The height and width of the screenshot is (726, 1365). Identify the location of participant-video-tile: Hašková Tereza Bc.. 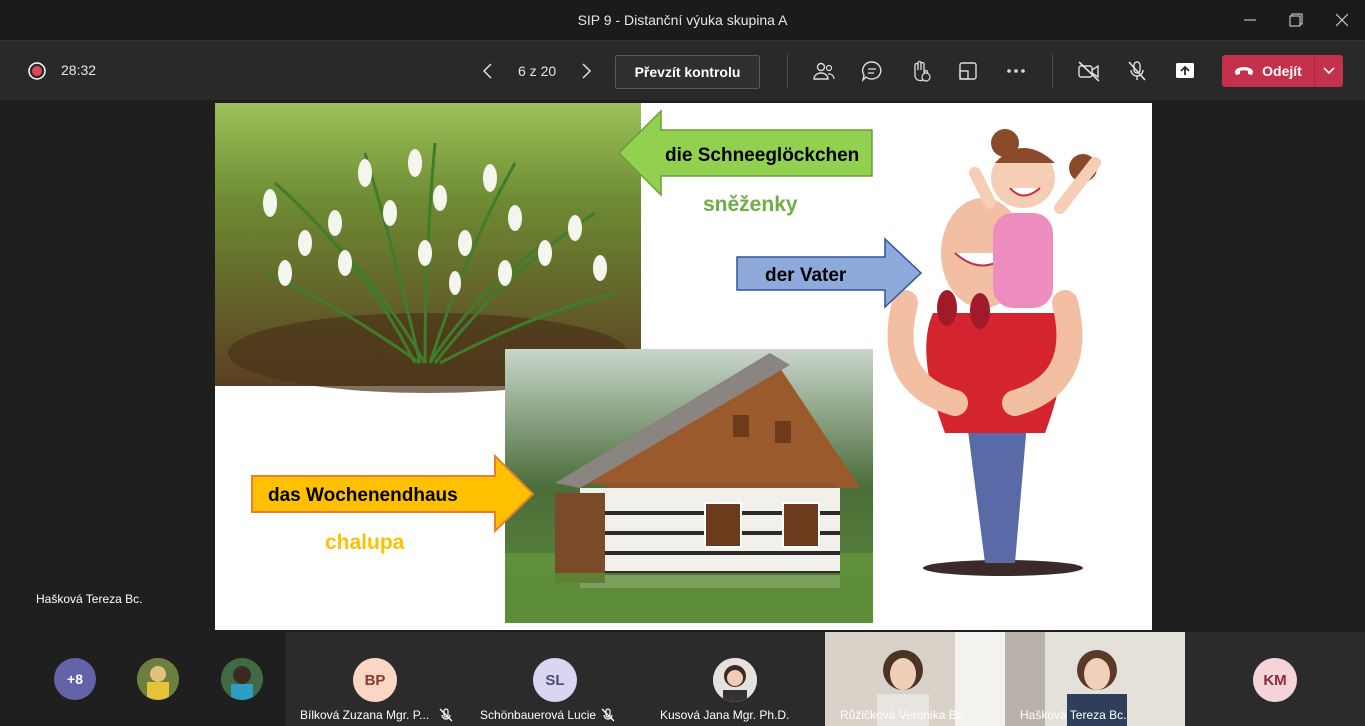
(1095, 679).